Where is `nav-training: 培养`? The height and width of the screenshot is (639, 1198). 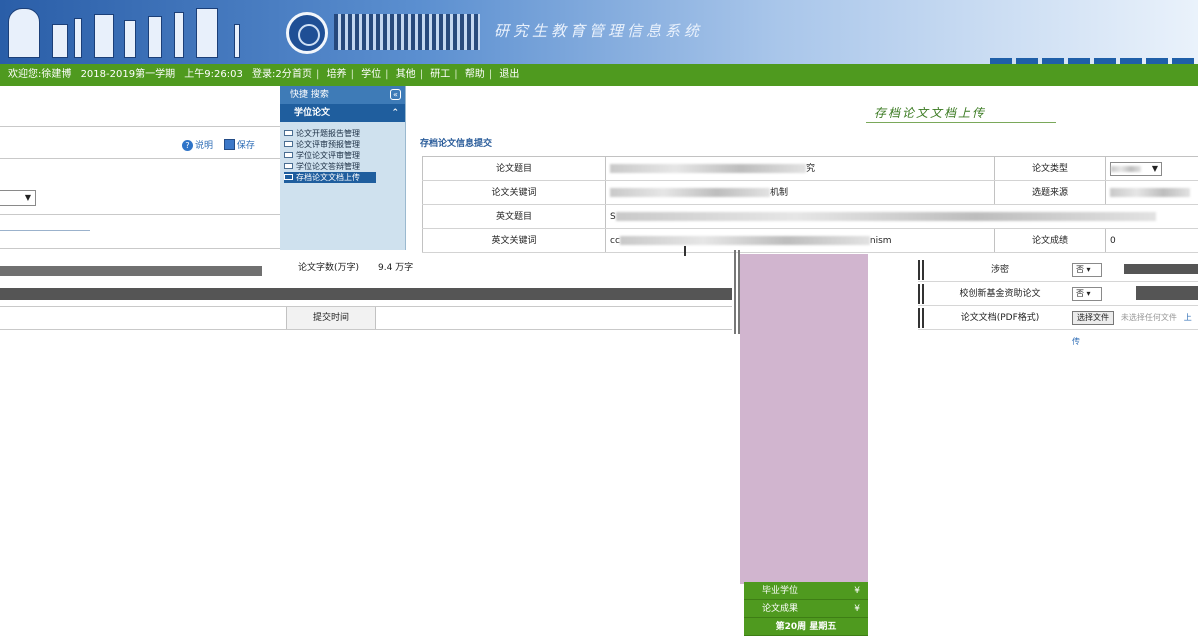
nav-training: 培养 is located at coordinates (337, 74).